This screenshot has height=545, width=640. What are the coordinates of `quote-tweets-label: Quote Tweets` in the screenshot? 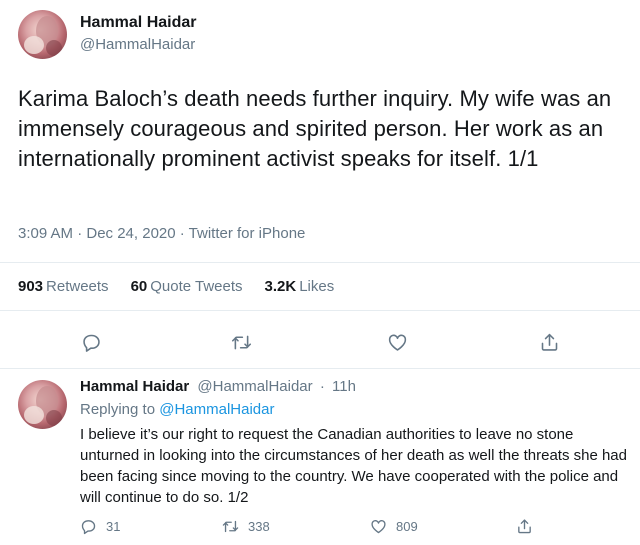 It's located at (196, 286).